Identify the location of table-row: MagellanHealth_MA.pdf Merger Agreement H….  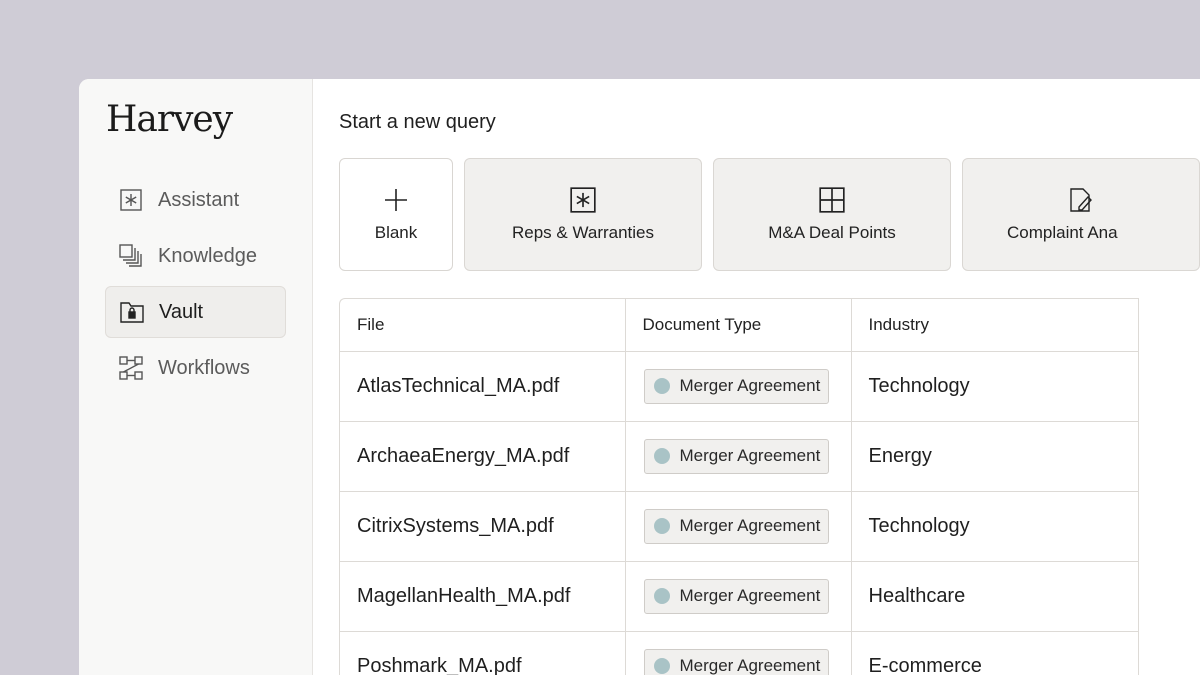
(739, 596).